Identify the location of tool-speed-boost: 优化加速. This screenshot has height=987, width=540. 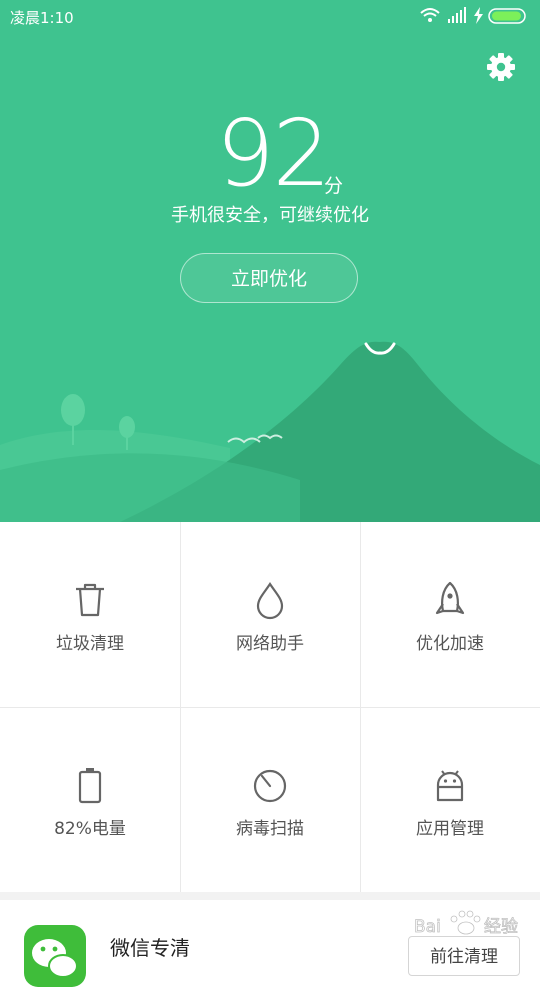
(450, 614).